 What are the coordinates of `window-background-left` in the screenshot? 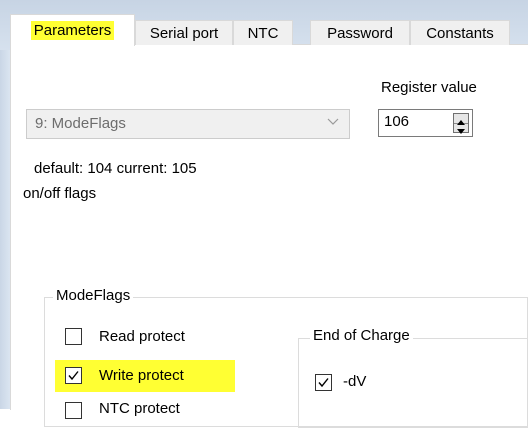 It's located at (5, 229).